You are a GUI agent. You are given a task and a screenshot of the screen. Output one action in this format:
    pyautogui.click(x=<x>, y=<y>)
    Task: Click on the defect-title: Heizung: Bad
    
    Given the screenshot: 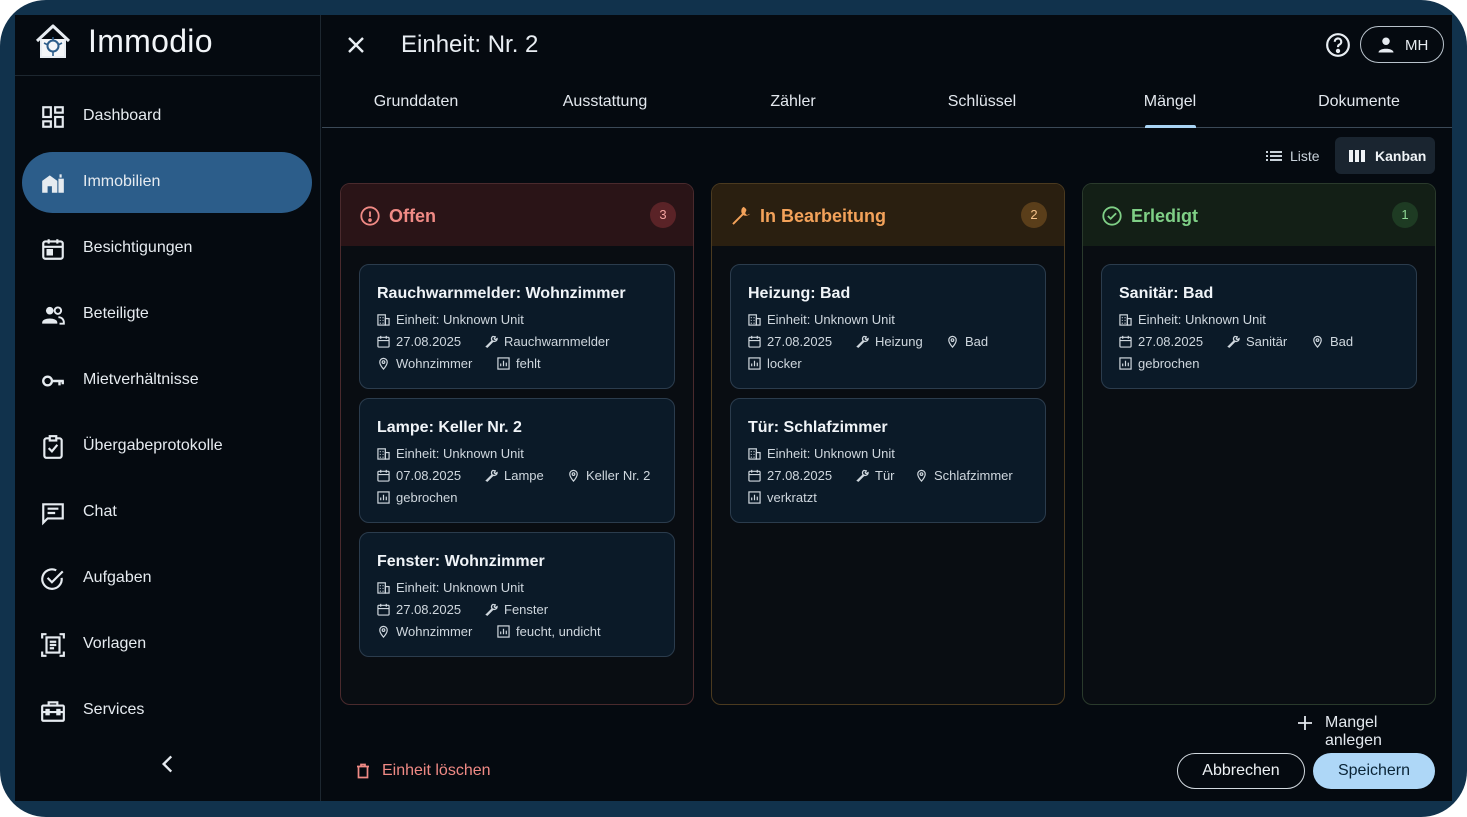 What is the action you would take?
    pyautogui.click(x=799, y=293)
    